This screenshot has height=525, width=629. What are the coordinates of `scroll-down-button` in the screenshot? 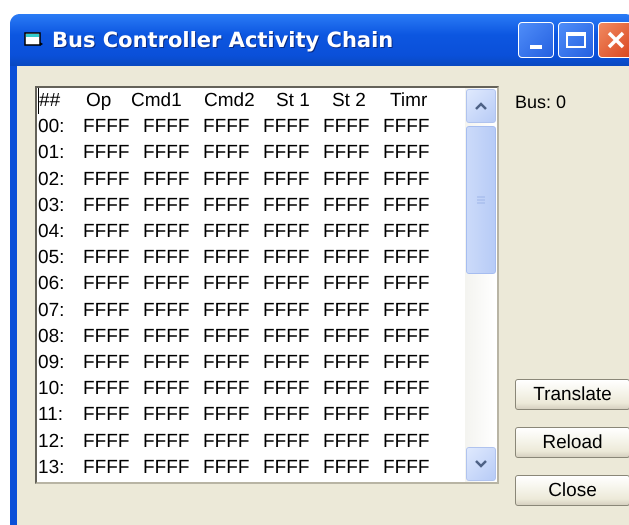 It's located at (481, 464).